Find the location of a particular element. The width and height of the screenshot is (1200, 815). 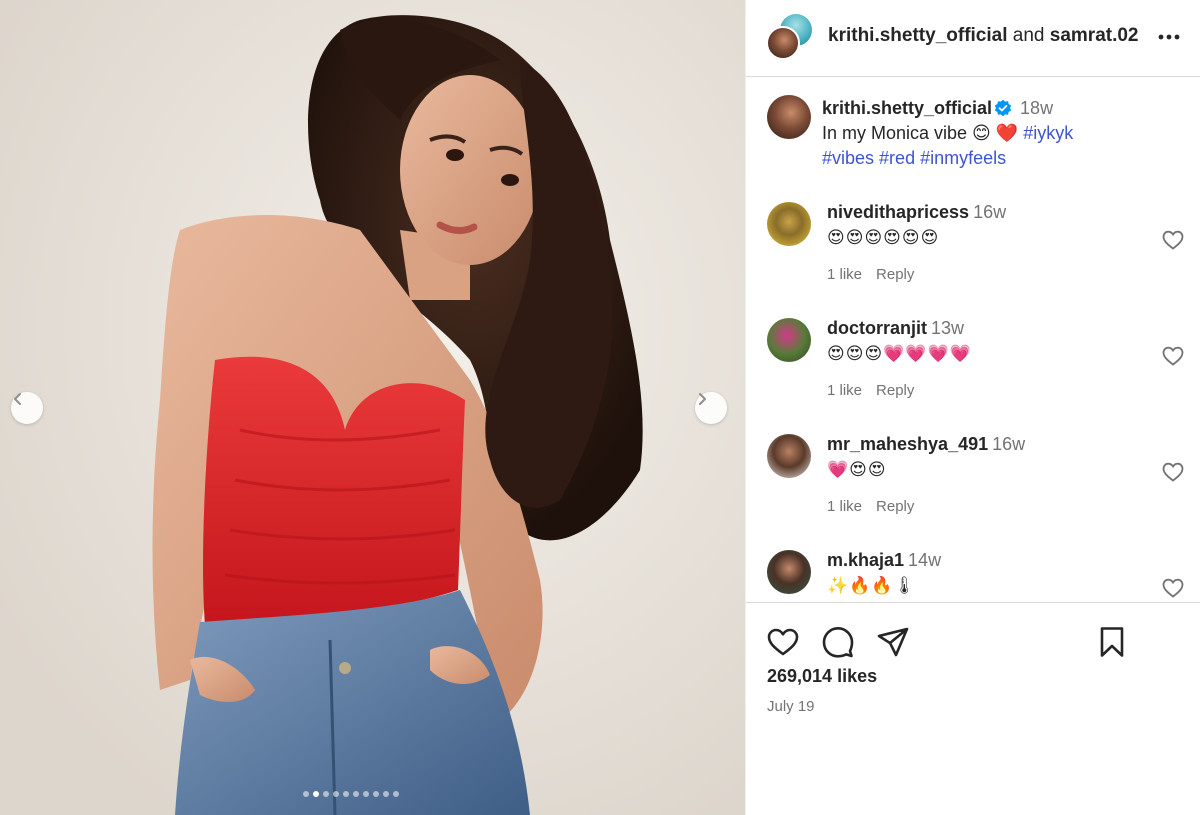

next-photo-button is located at coordinates (711, 408).